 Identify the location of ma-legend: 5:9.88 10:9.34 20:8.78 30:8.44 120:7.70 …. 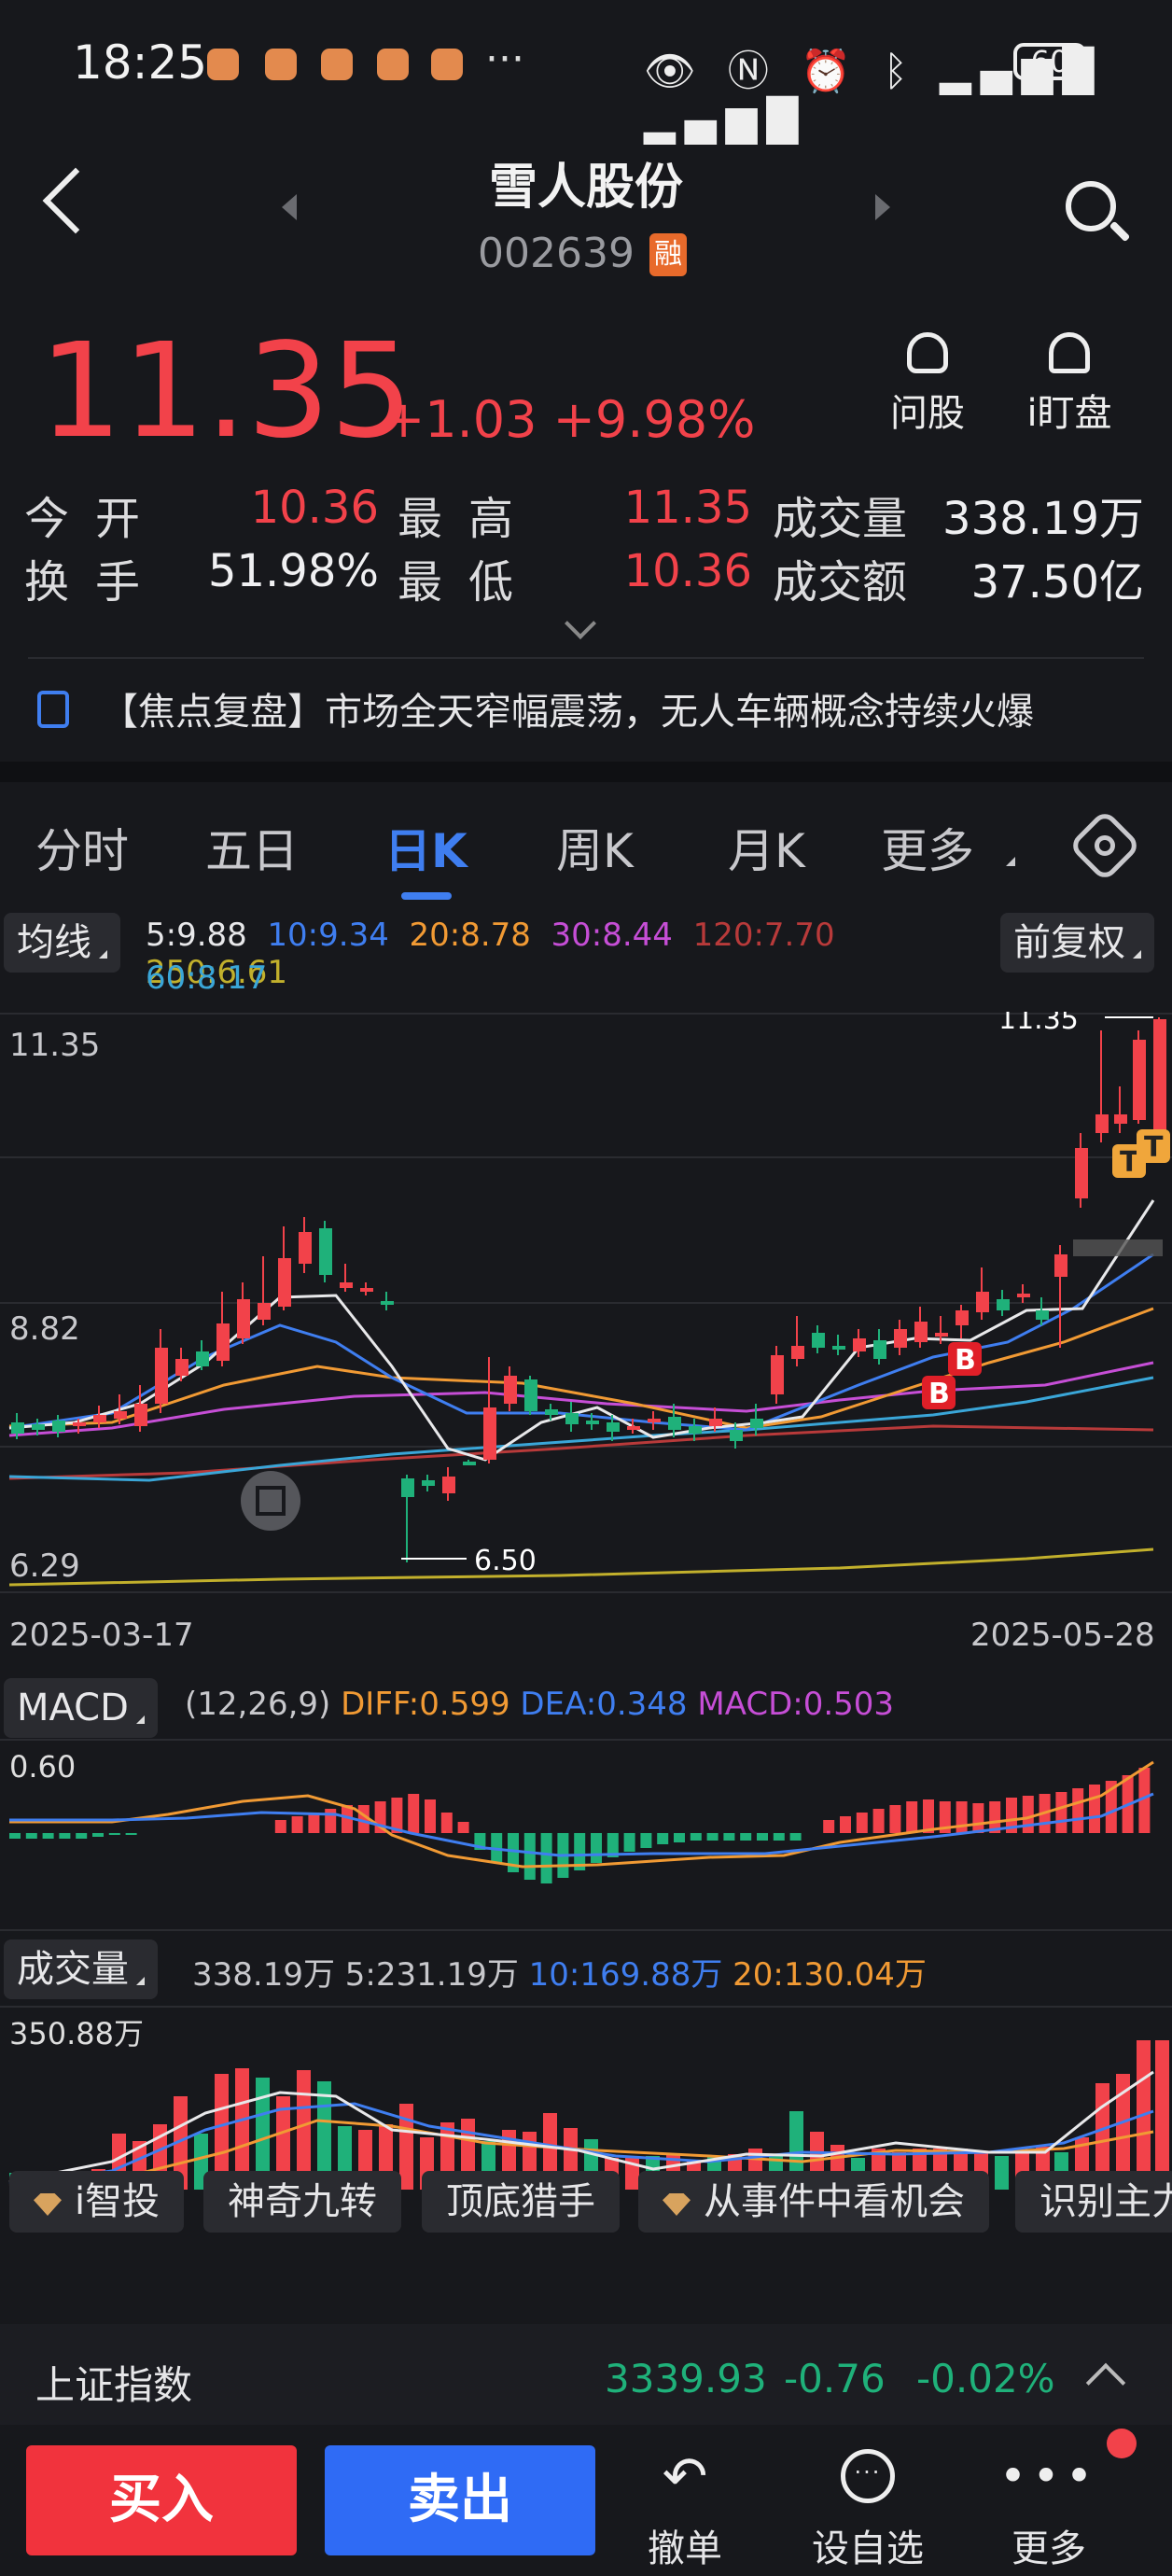
(565, 954).